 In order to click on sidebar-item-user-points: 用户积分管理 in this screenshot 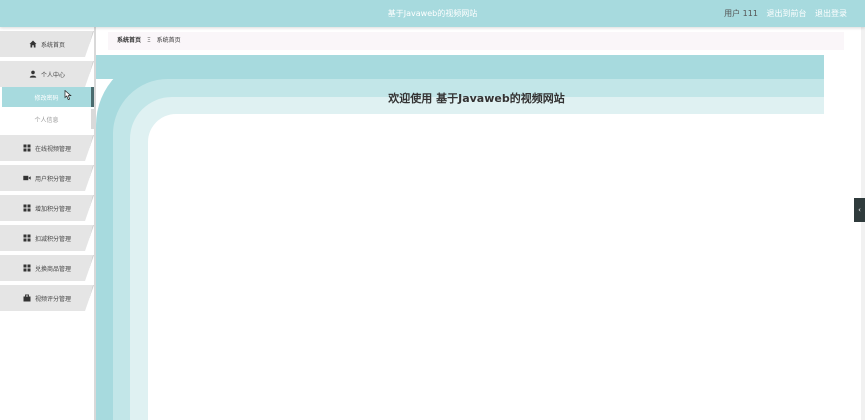, I will do `click(47, 178)`.